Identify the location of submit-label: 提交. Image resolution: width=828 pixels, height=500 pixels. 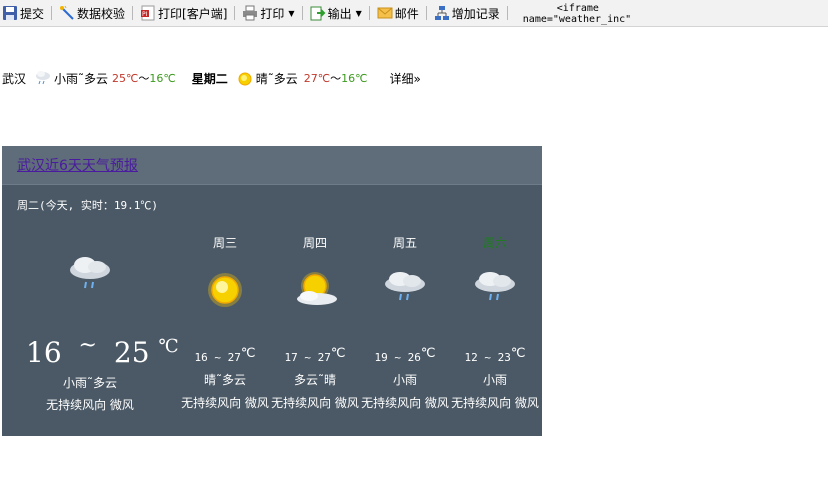
(32, 13).